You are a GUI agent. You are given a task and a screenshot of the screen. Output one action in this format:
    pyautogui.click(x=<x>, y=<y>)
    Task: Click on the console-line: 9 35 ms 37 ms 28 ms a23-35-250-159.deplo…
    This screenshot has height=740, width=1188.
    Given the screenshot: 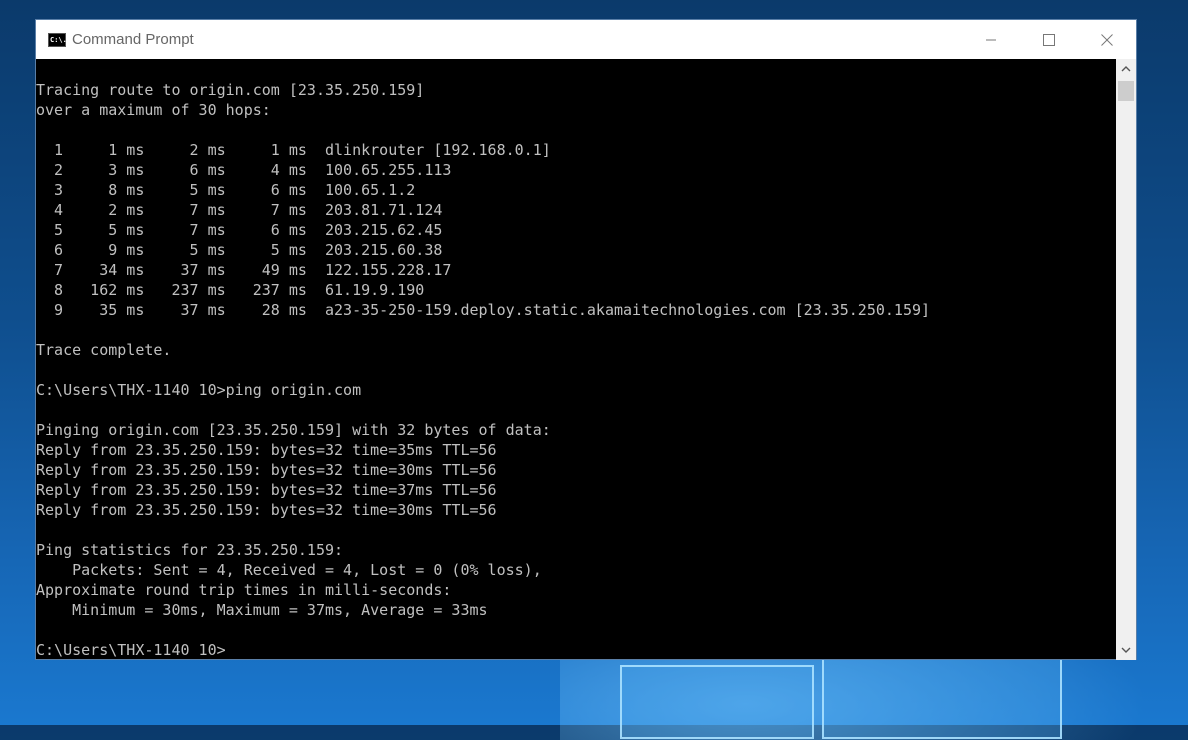 What is the action you would take?
    pyautogui.click(x=483, y=310)
    